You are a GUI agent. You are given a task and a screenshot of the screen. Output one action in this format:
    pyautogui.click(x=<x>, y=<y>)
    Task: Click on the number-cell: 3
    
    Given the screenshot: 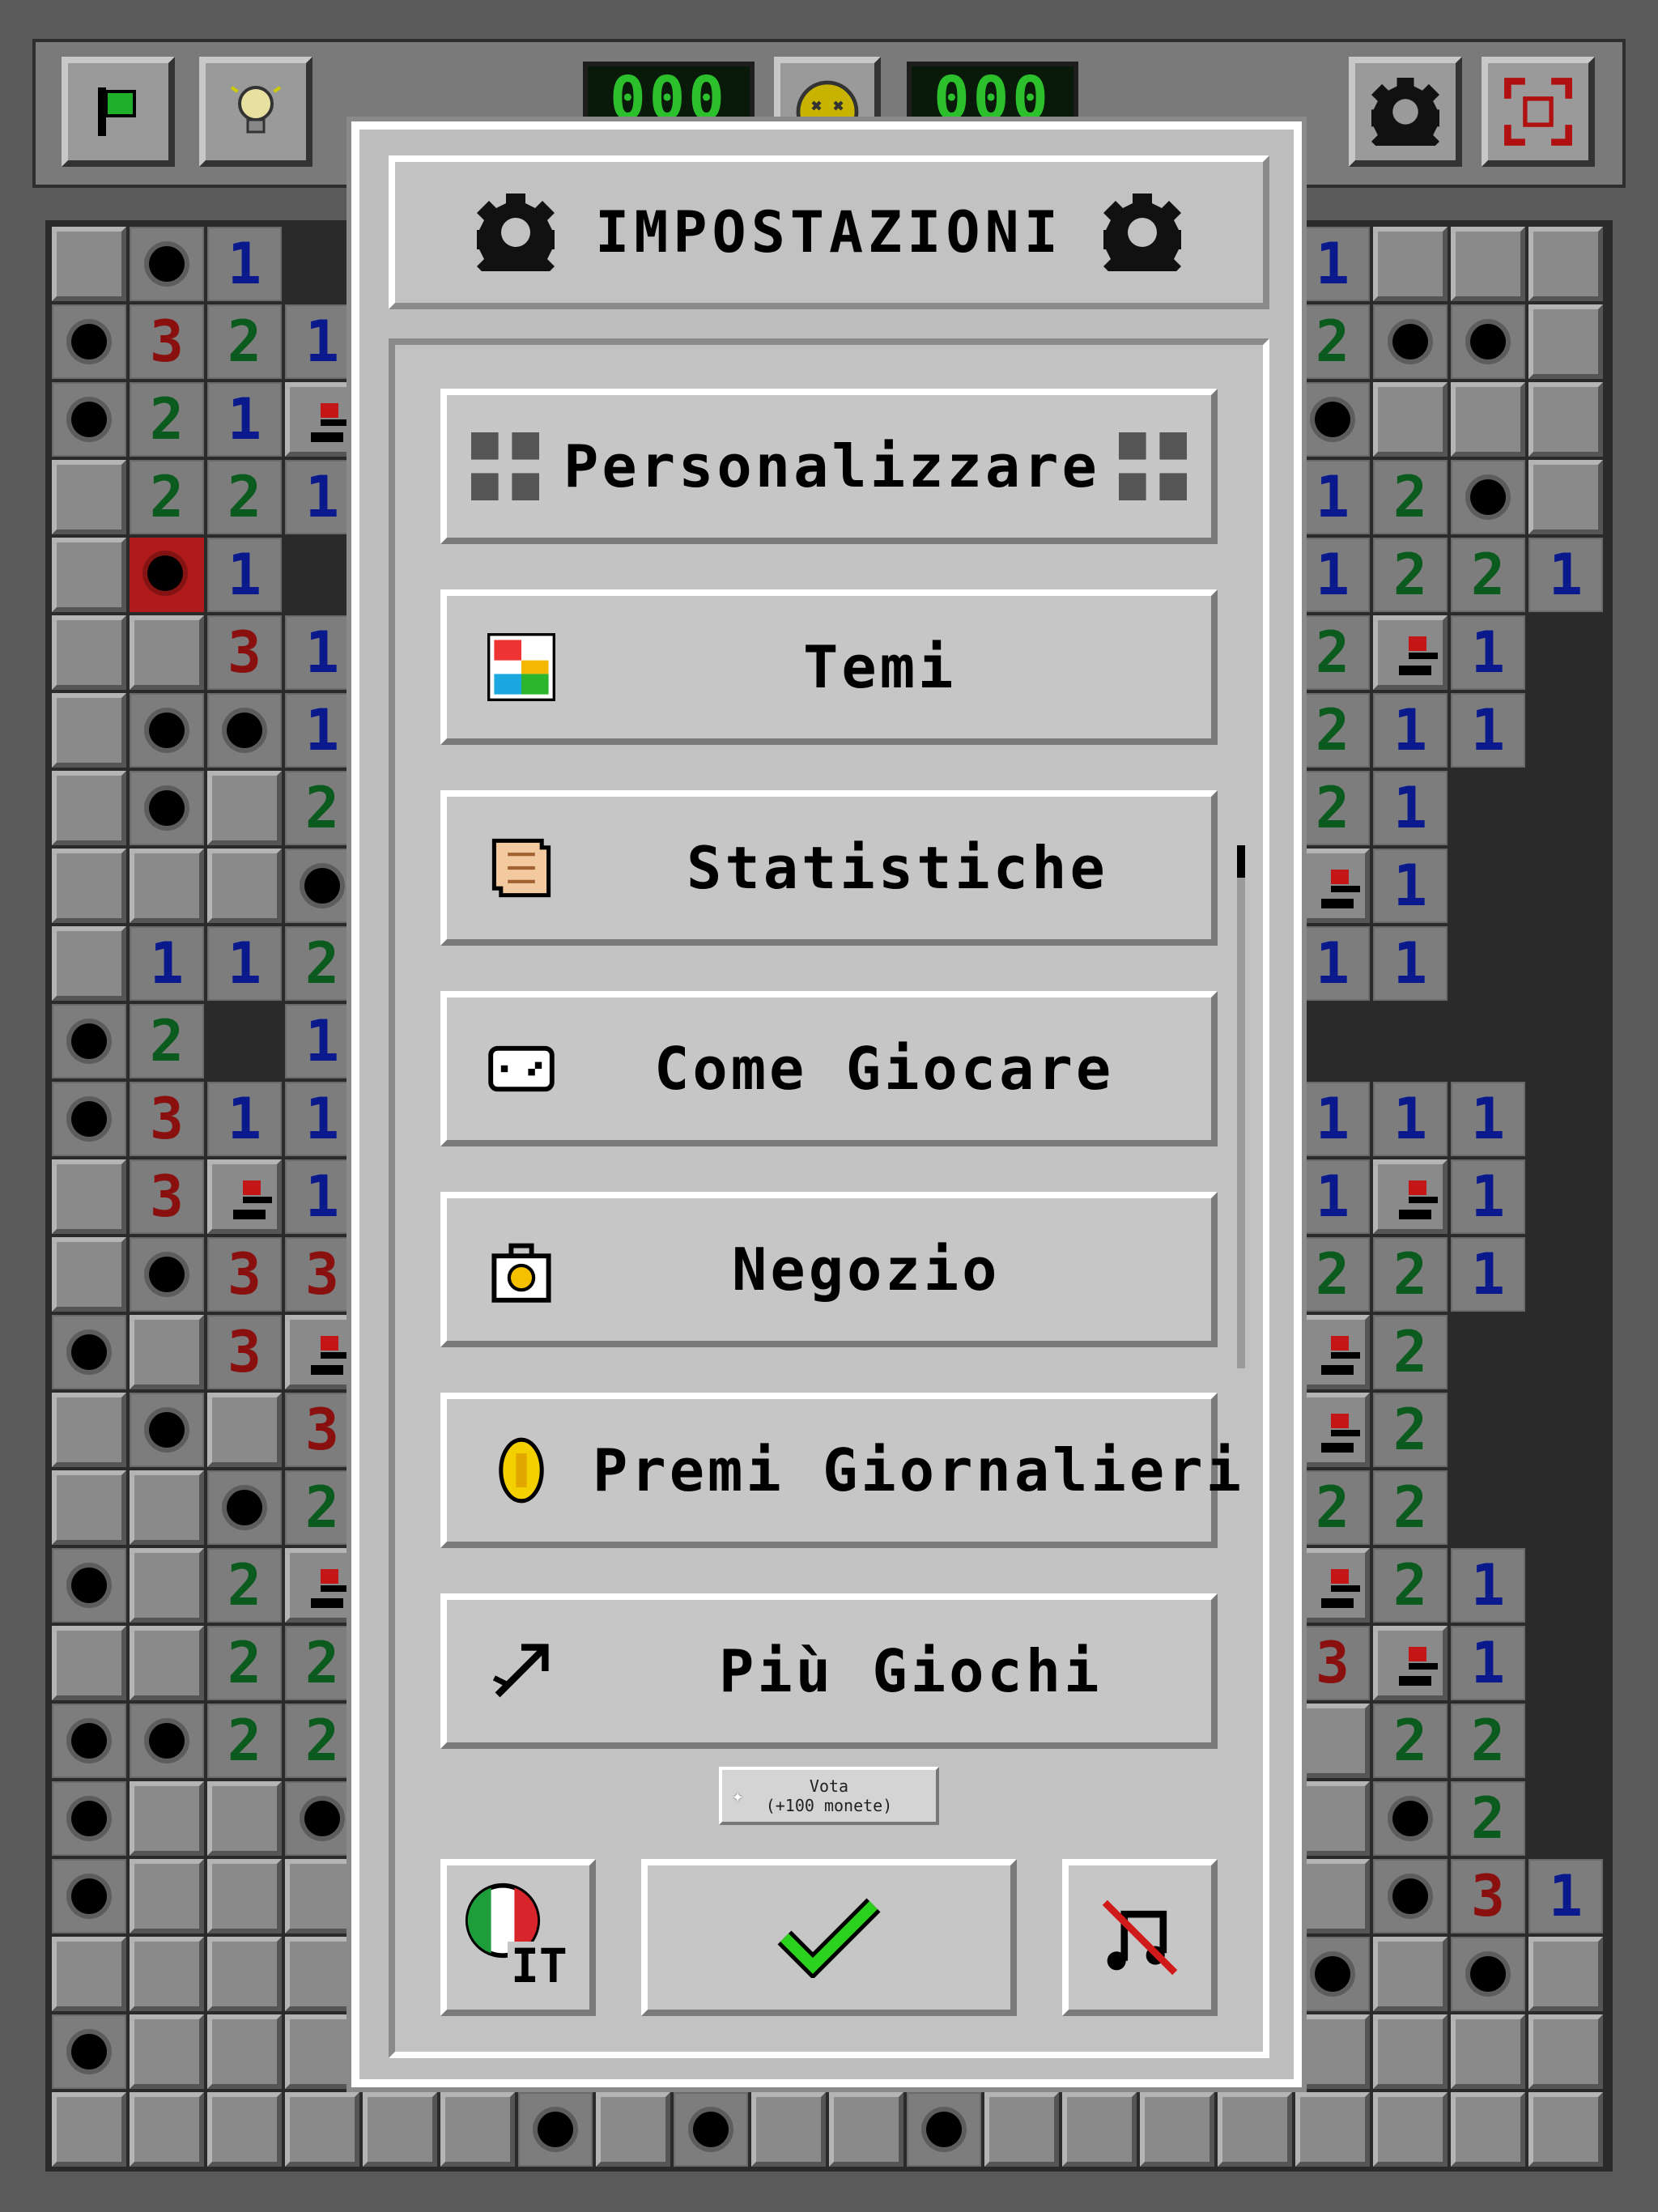 What is the action you would take?
    pyautogui.click(x=1488, y=1896)
    